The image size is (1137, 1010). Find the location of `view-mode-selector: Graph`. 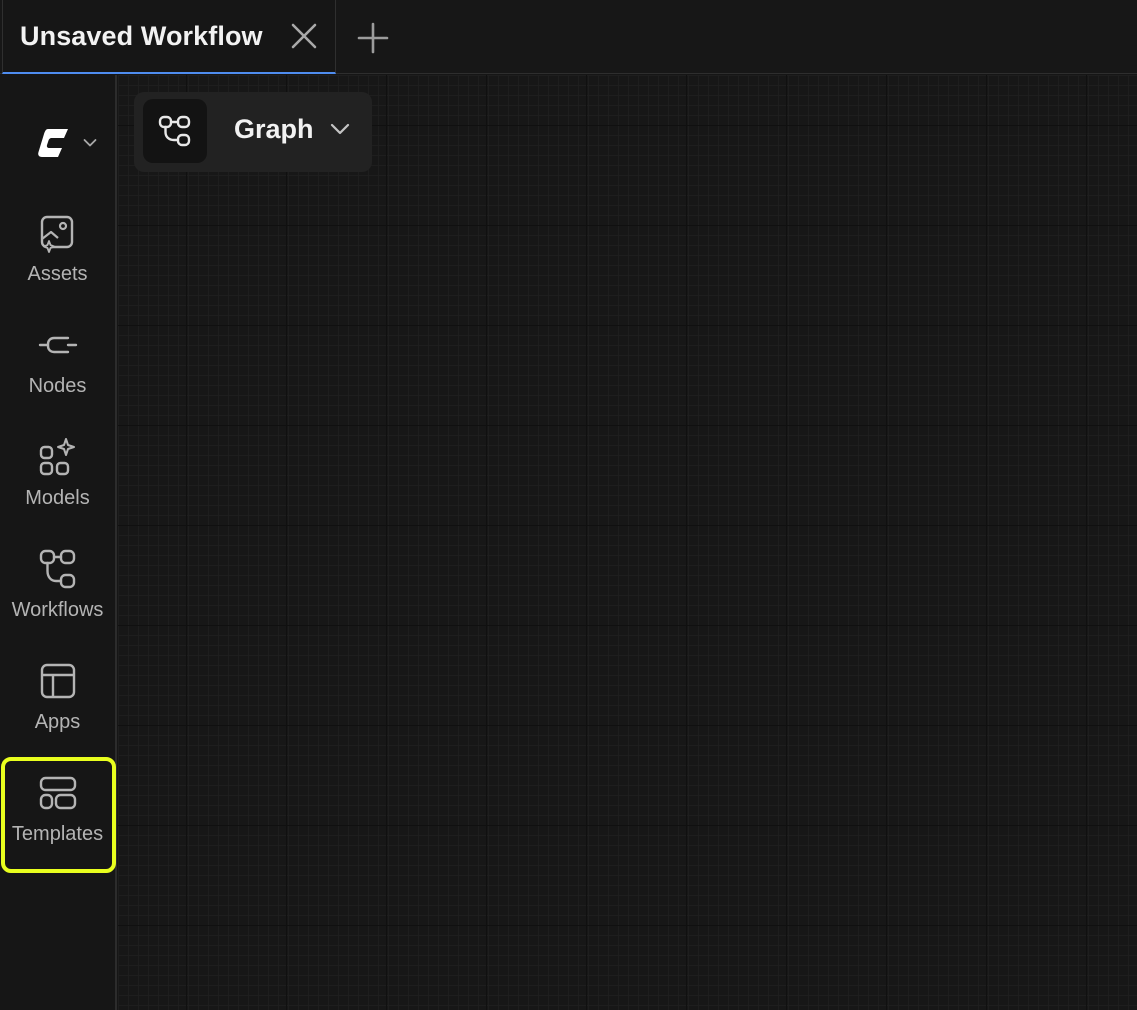

view-mode-selector: Graph is located at coordinates (253, 132).